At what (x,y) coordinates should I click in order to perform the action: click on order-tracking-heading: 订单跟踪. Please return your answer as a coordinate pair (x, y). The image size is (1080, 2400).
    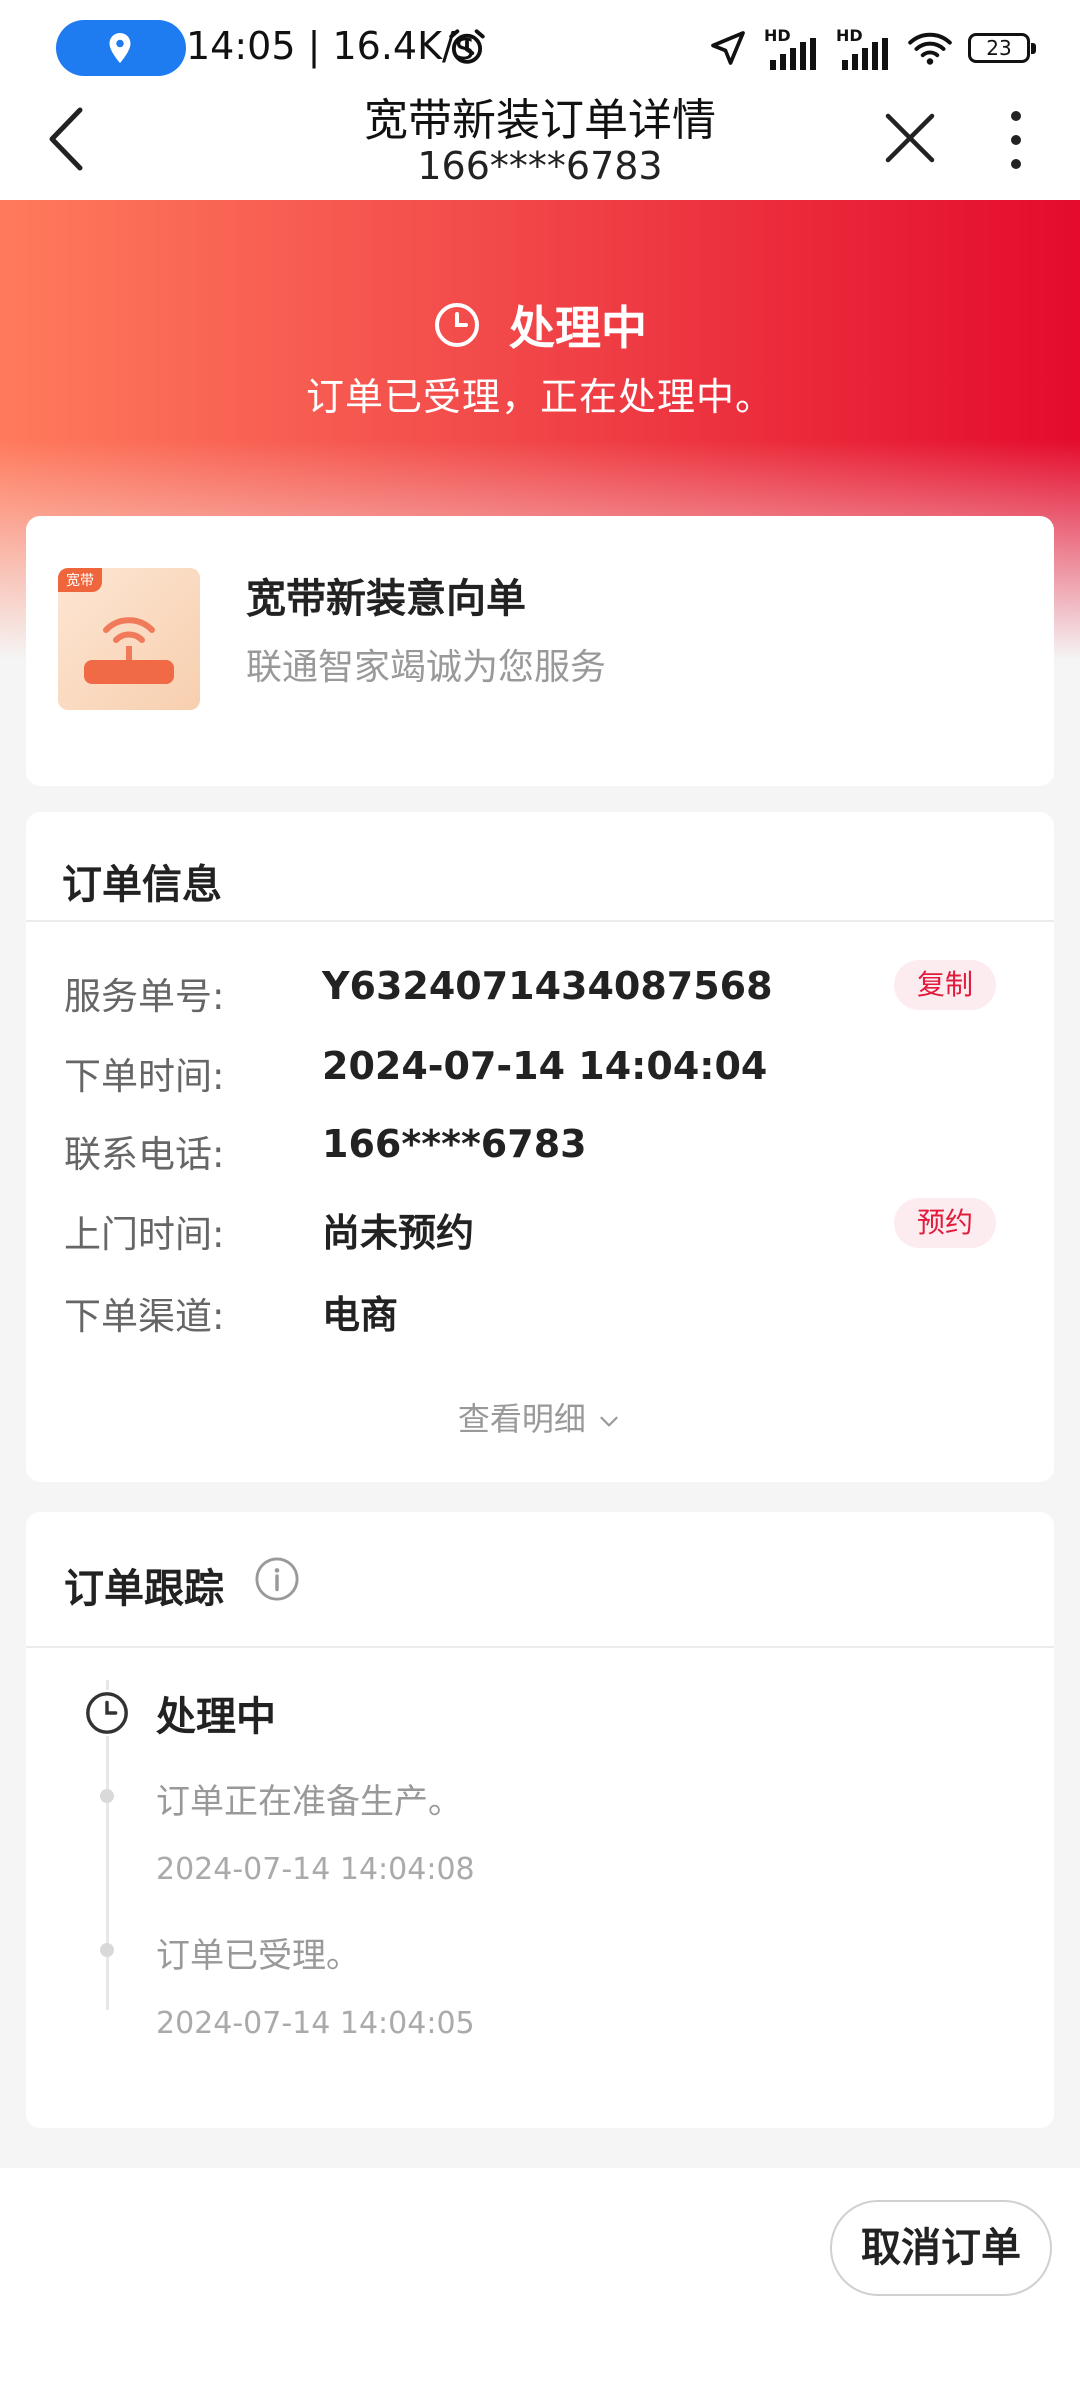
    Looking at the image, I should click on (144, 1589).